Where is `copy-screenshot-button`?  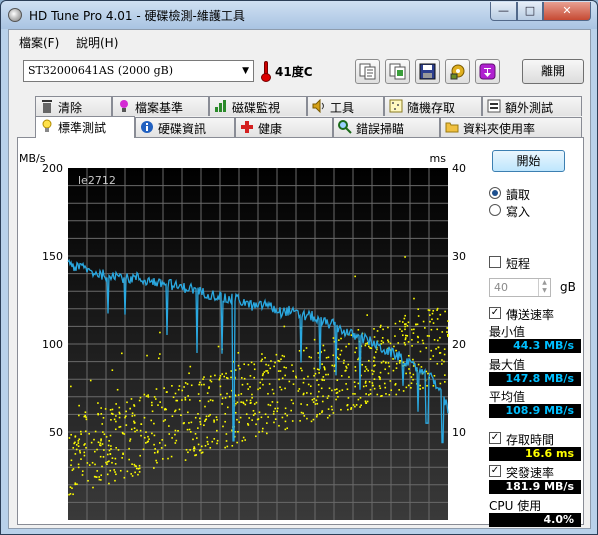 copy-screenshot-button is located at coordinates (397, 71).